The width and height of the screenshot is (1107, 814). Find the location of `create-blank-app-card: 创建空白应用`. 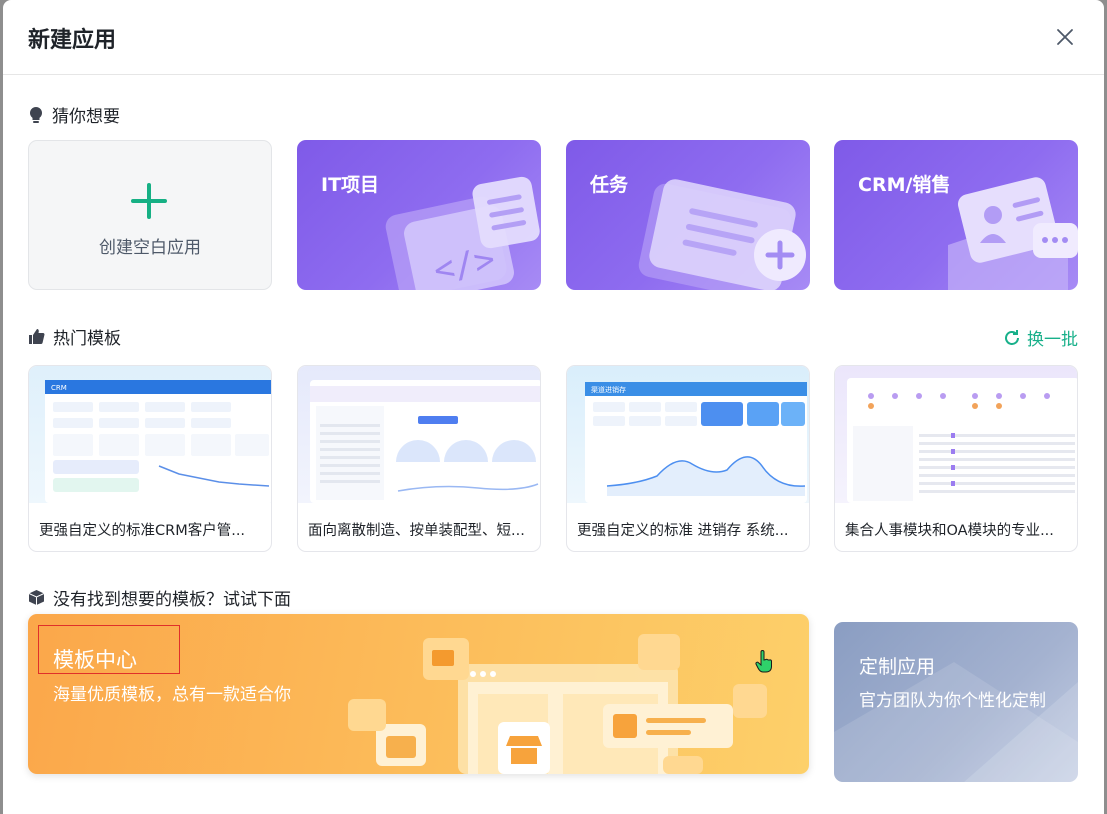

create-blank-app-card: 创建空白应用 is located at coordinates (150, 215).